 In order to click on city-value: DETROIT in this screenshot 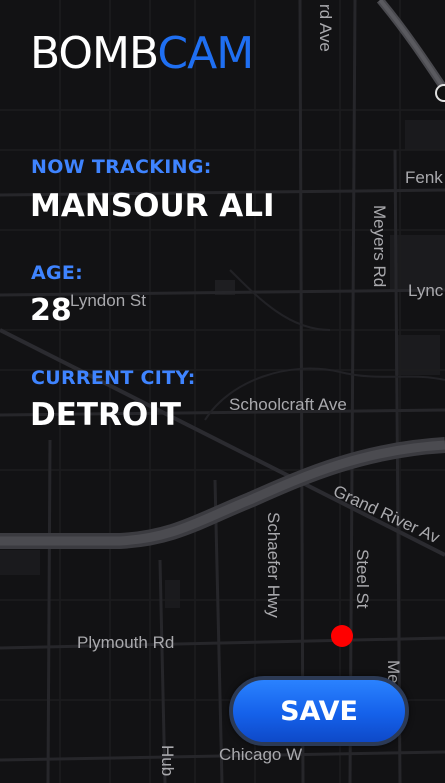, I will do `click(105, 415)`.